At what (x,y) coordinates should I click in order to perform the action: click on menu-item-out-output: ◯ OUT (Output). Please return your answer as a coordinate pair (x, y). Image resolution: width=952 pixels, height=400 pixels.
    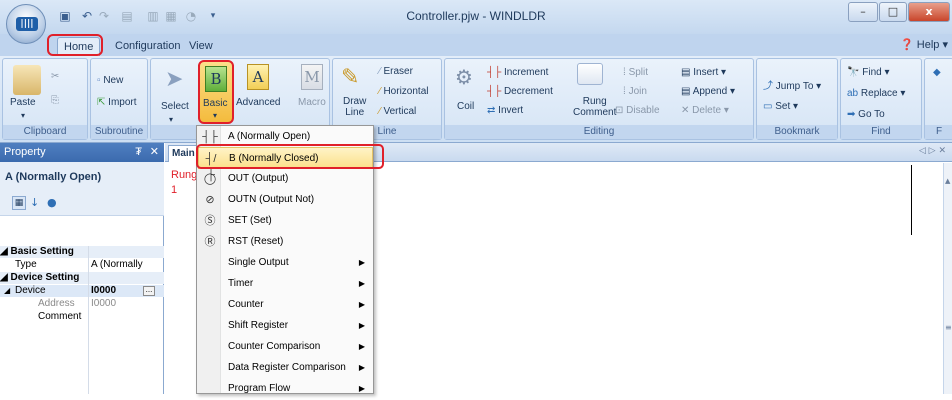
    Looking at the image, I should click on (285, 179).